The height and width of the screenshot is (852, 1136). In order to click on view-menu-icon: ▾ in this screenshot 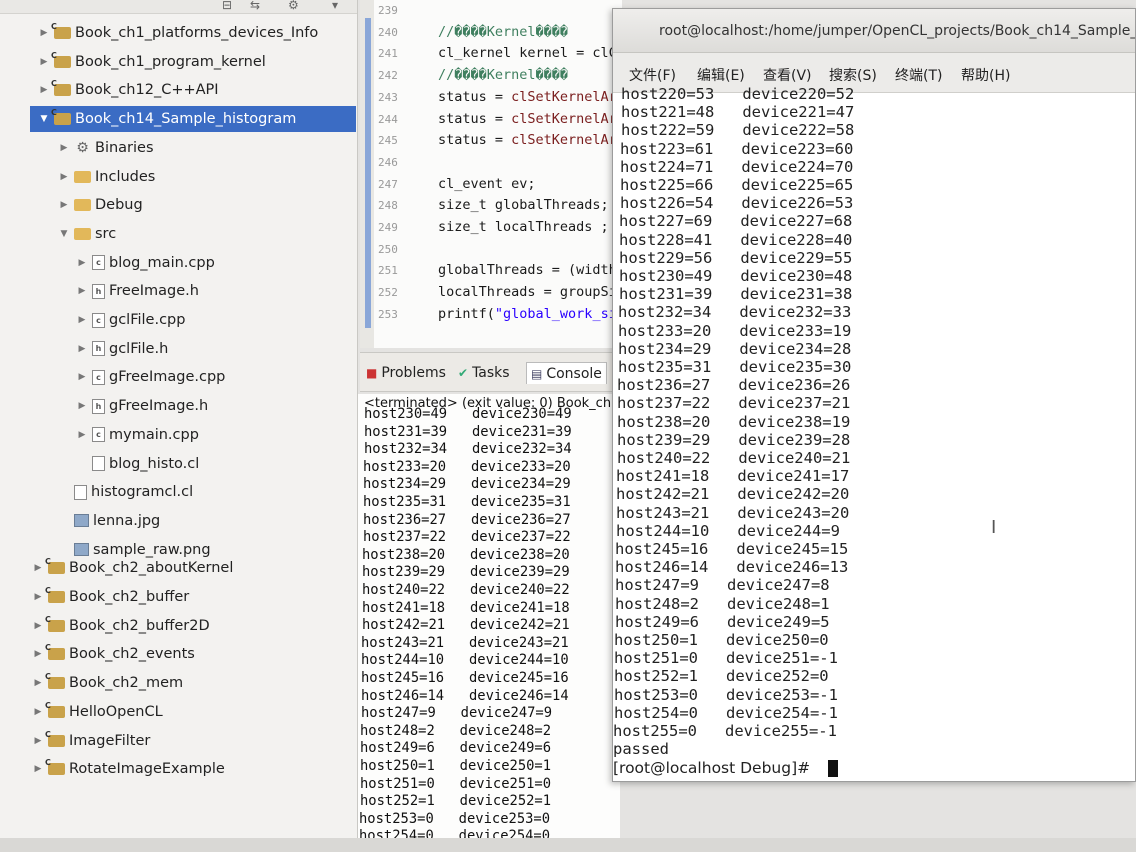, I will do `click(335, 6)`.